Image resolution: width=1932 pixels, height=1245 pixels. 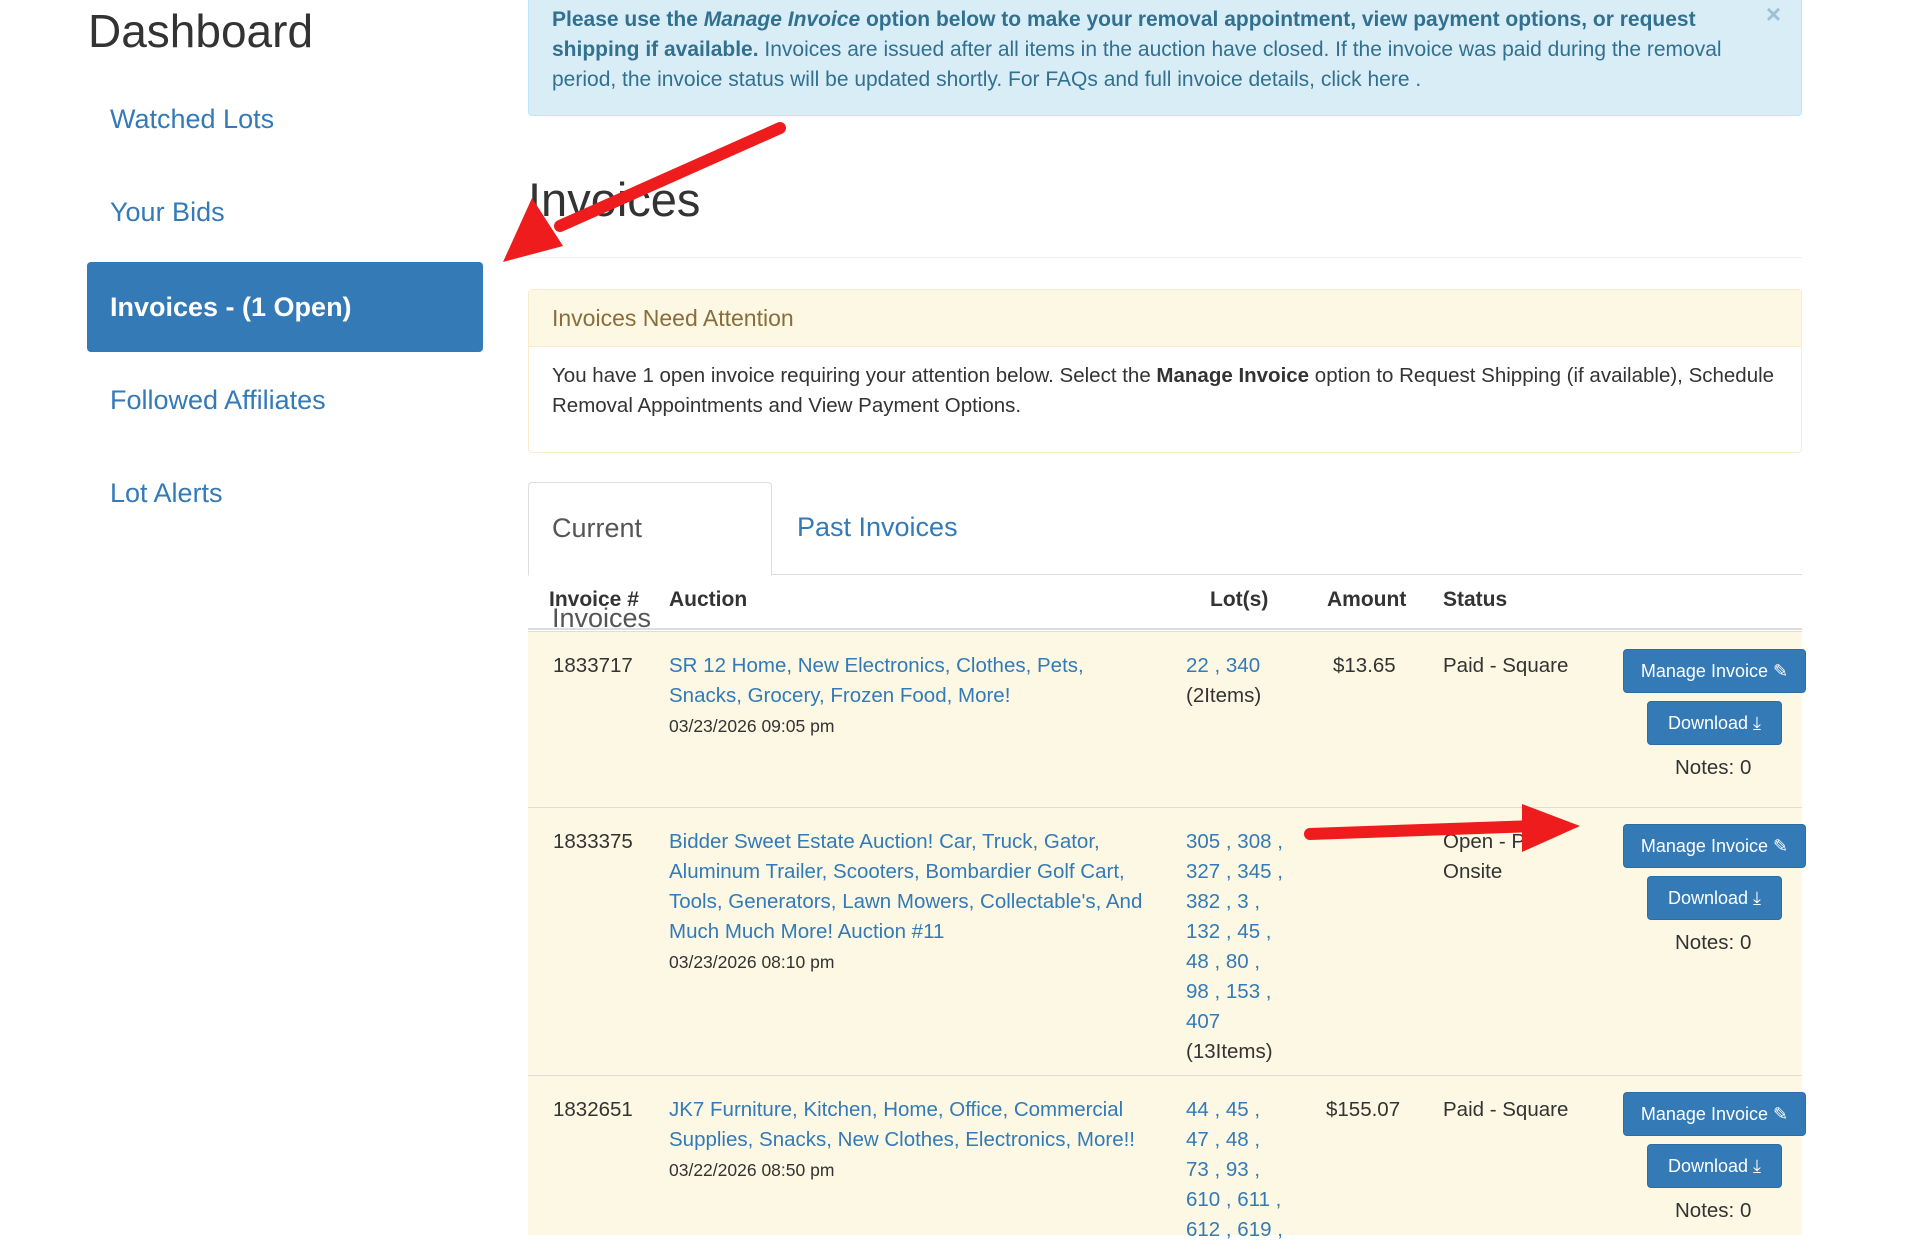 I want to click on invoice-status: Open - P Onsite, so click(x=1484, y=856).